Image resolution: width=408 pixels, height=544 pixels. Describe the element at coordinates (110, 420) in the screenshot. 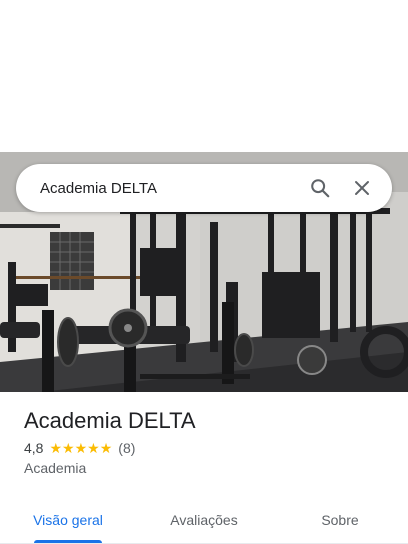

I see `place-title: Academia DELTA` at that location.